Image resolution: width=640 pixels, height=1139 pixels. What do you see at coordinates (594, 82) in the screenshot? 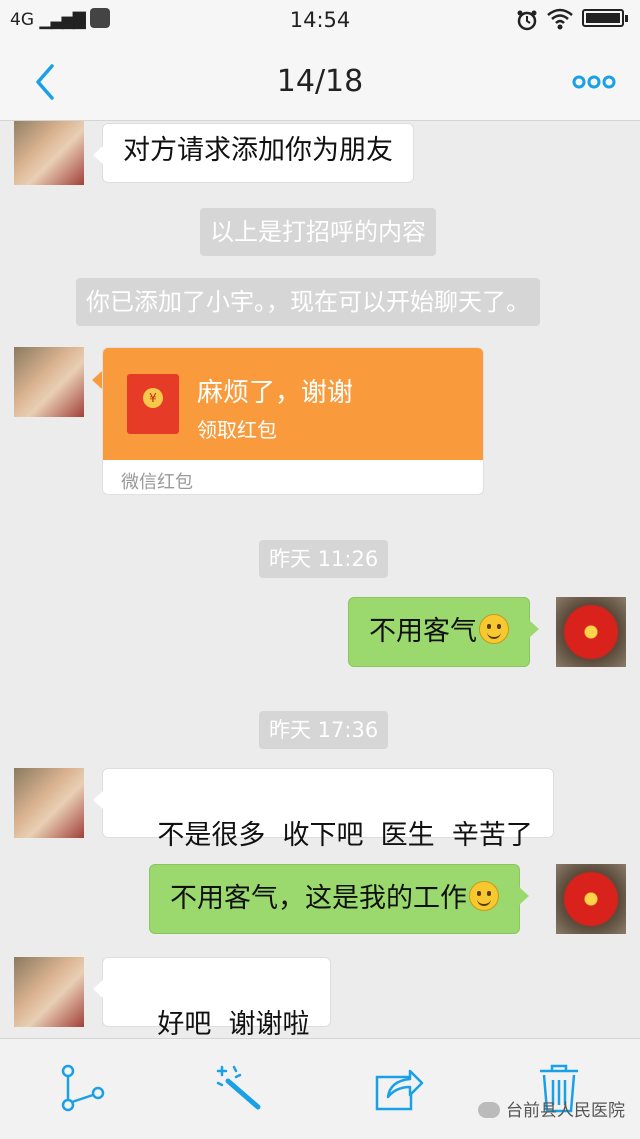
I see `more-options-icon` at bounding box center [594, 82].